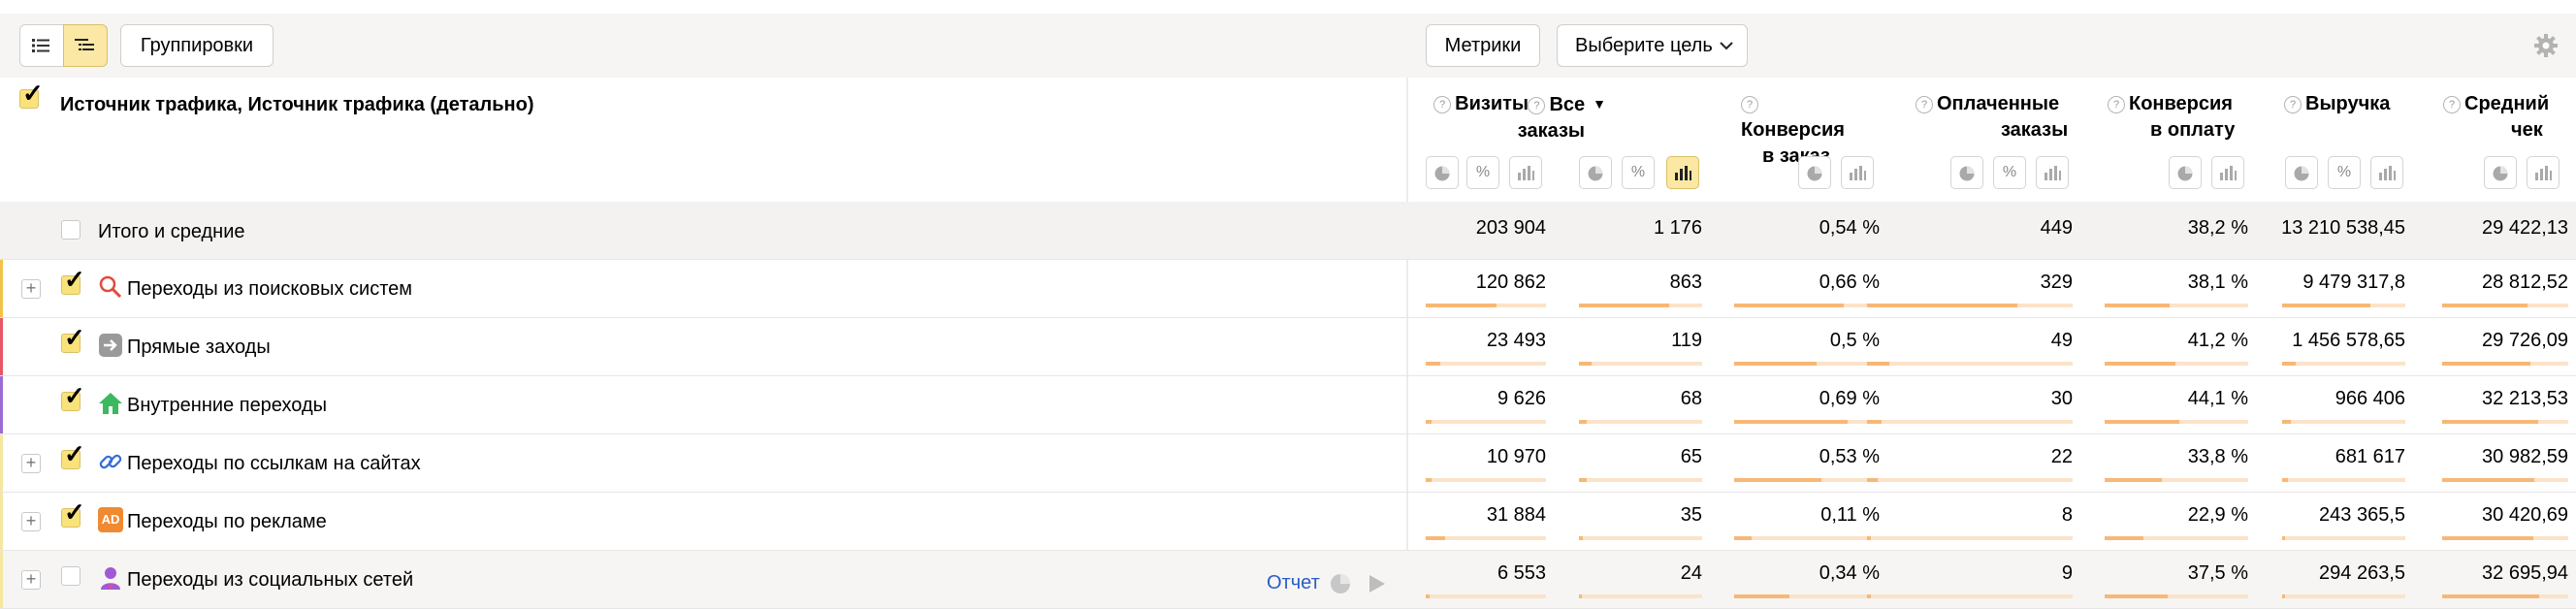 The image size is (2576, 609). What do you see at coordinates (1685, 282) in the screenshot?
I see `cell-value: 863` at bounding box center [1685, 282].